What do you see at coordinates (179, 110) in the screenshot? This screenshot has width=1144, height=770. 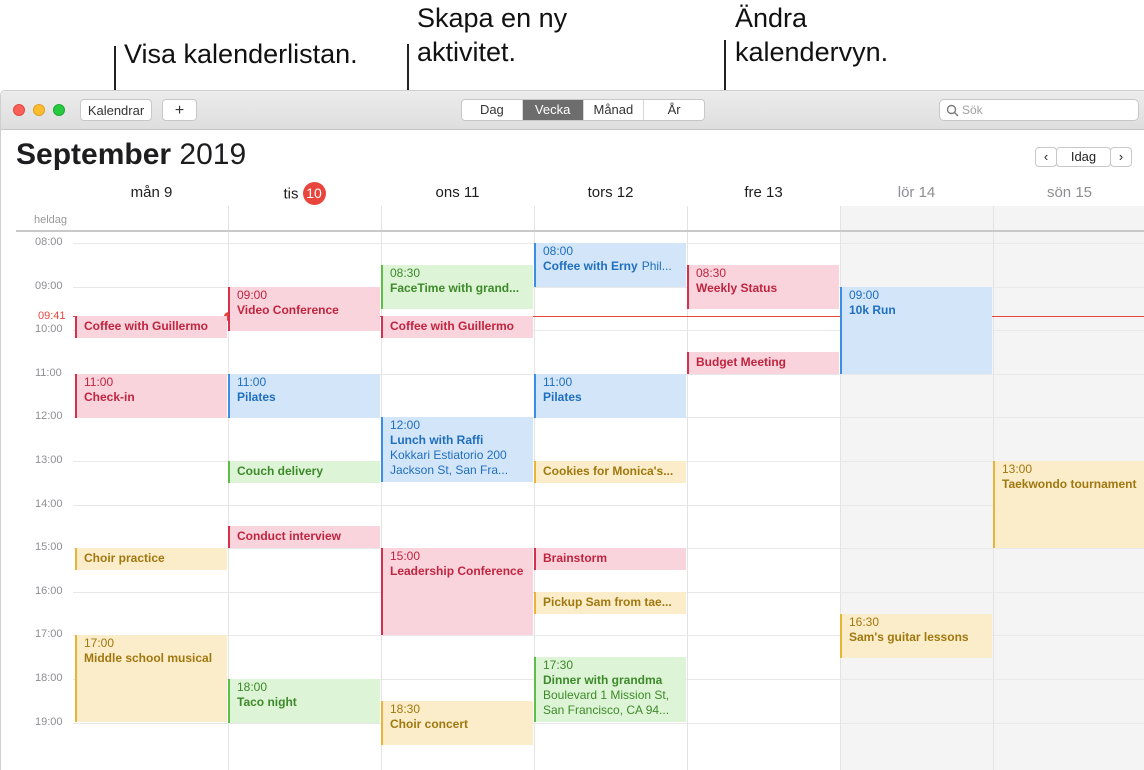 I see `add-event-button: +` at bounding box center [179, 110].